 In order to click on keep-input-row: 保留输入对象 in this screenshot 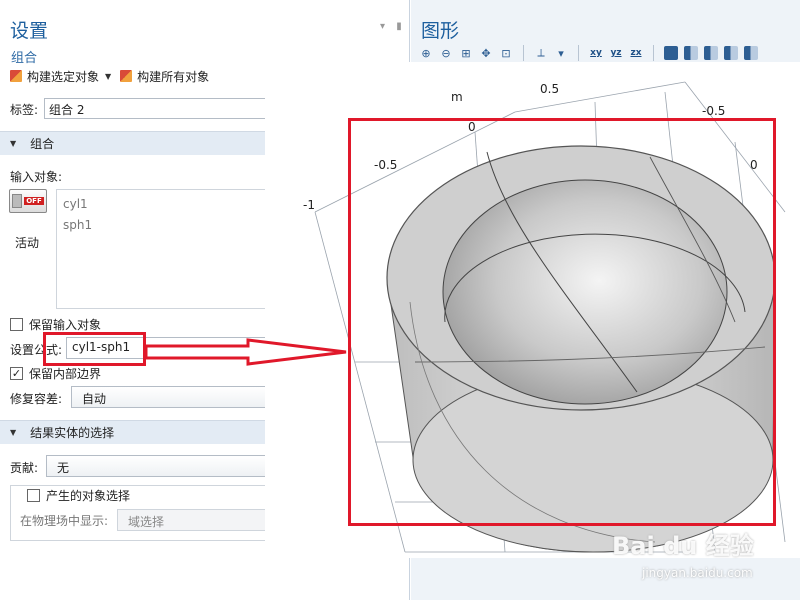, I will do `click(55, 324)`.